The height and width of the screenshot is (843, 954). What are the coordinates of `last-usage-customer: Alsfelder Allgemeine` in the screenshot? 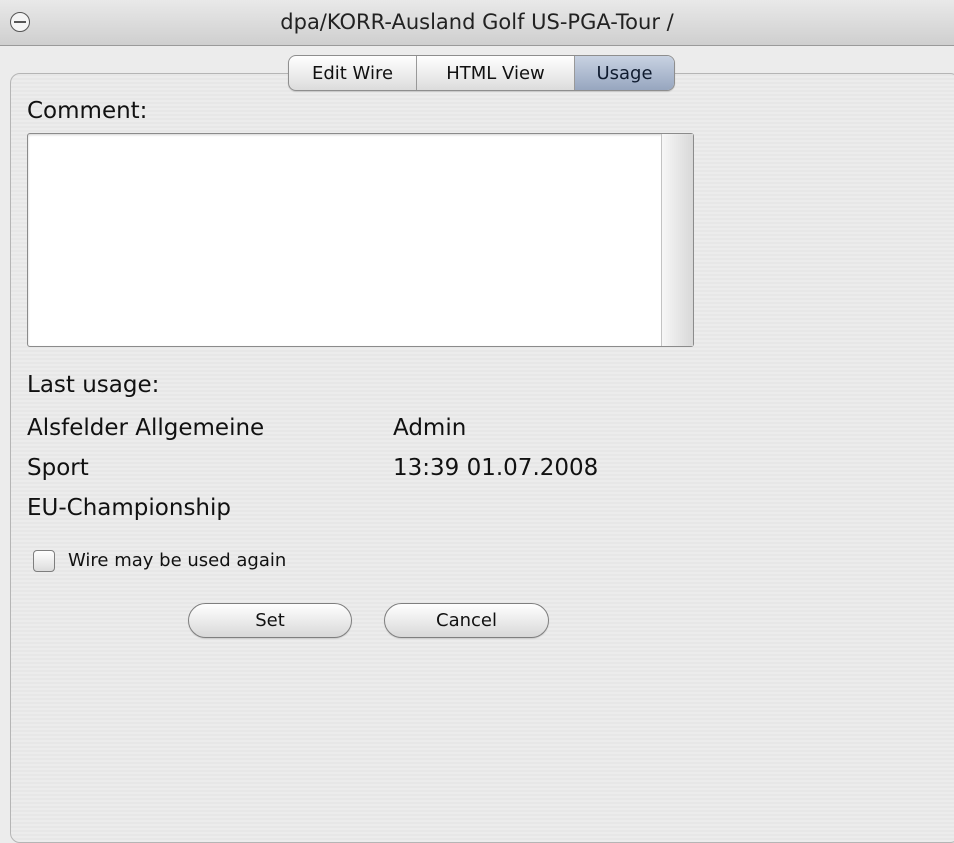 It's located at (146, 428).